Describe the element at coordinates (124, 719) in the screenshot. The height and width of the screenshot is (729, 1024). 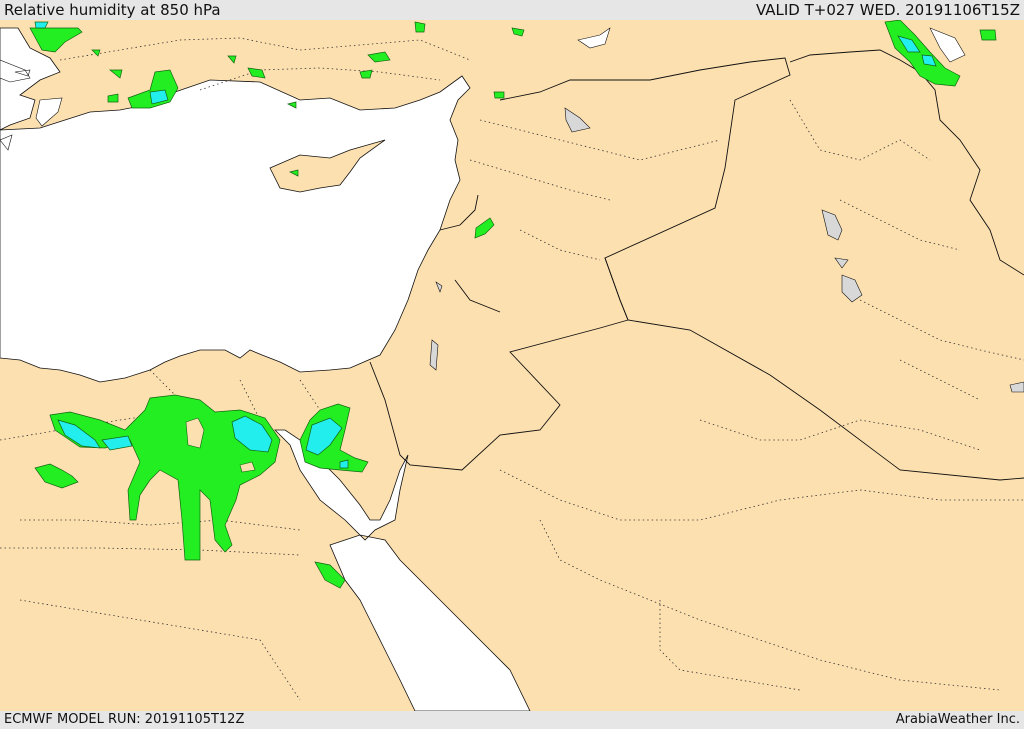
I see `model-run: ECMWF MODEL RUN: 20191105T12Z` at that location.